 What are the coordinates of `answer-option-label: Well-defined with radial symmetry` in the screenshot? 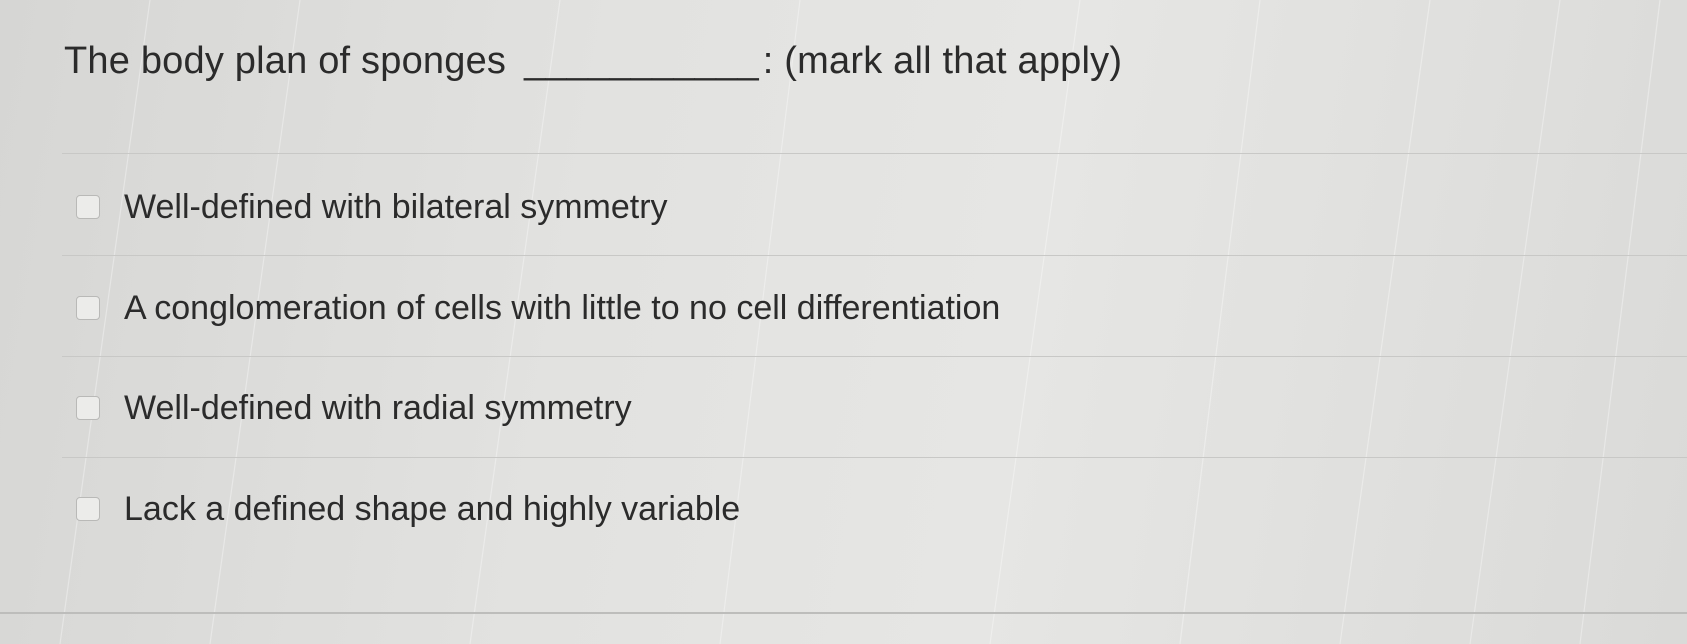 It's located at (378, 407).